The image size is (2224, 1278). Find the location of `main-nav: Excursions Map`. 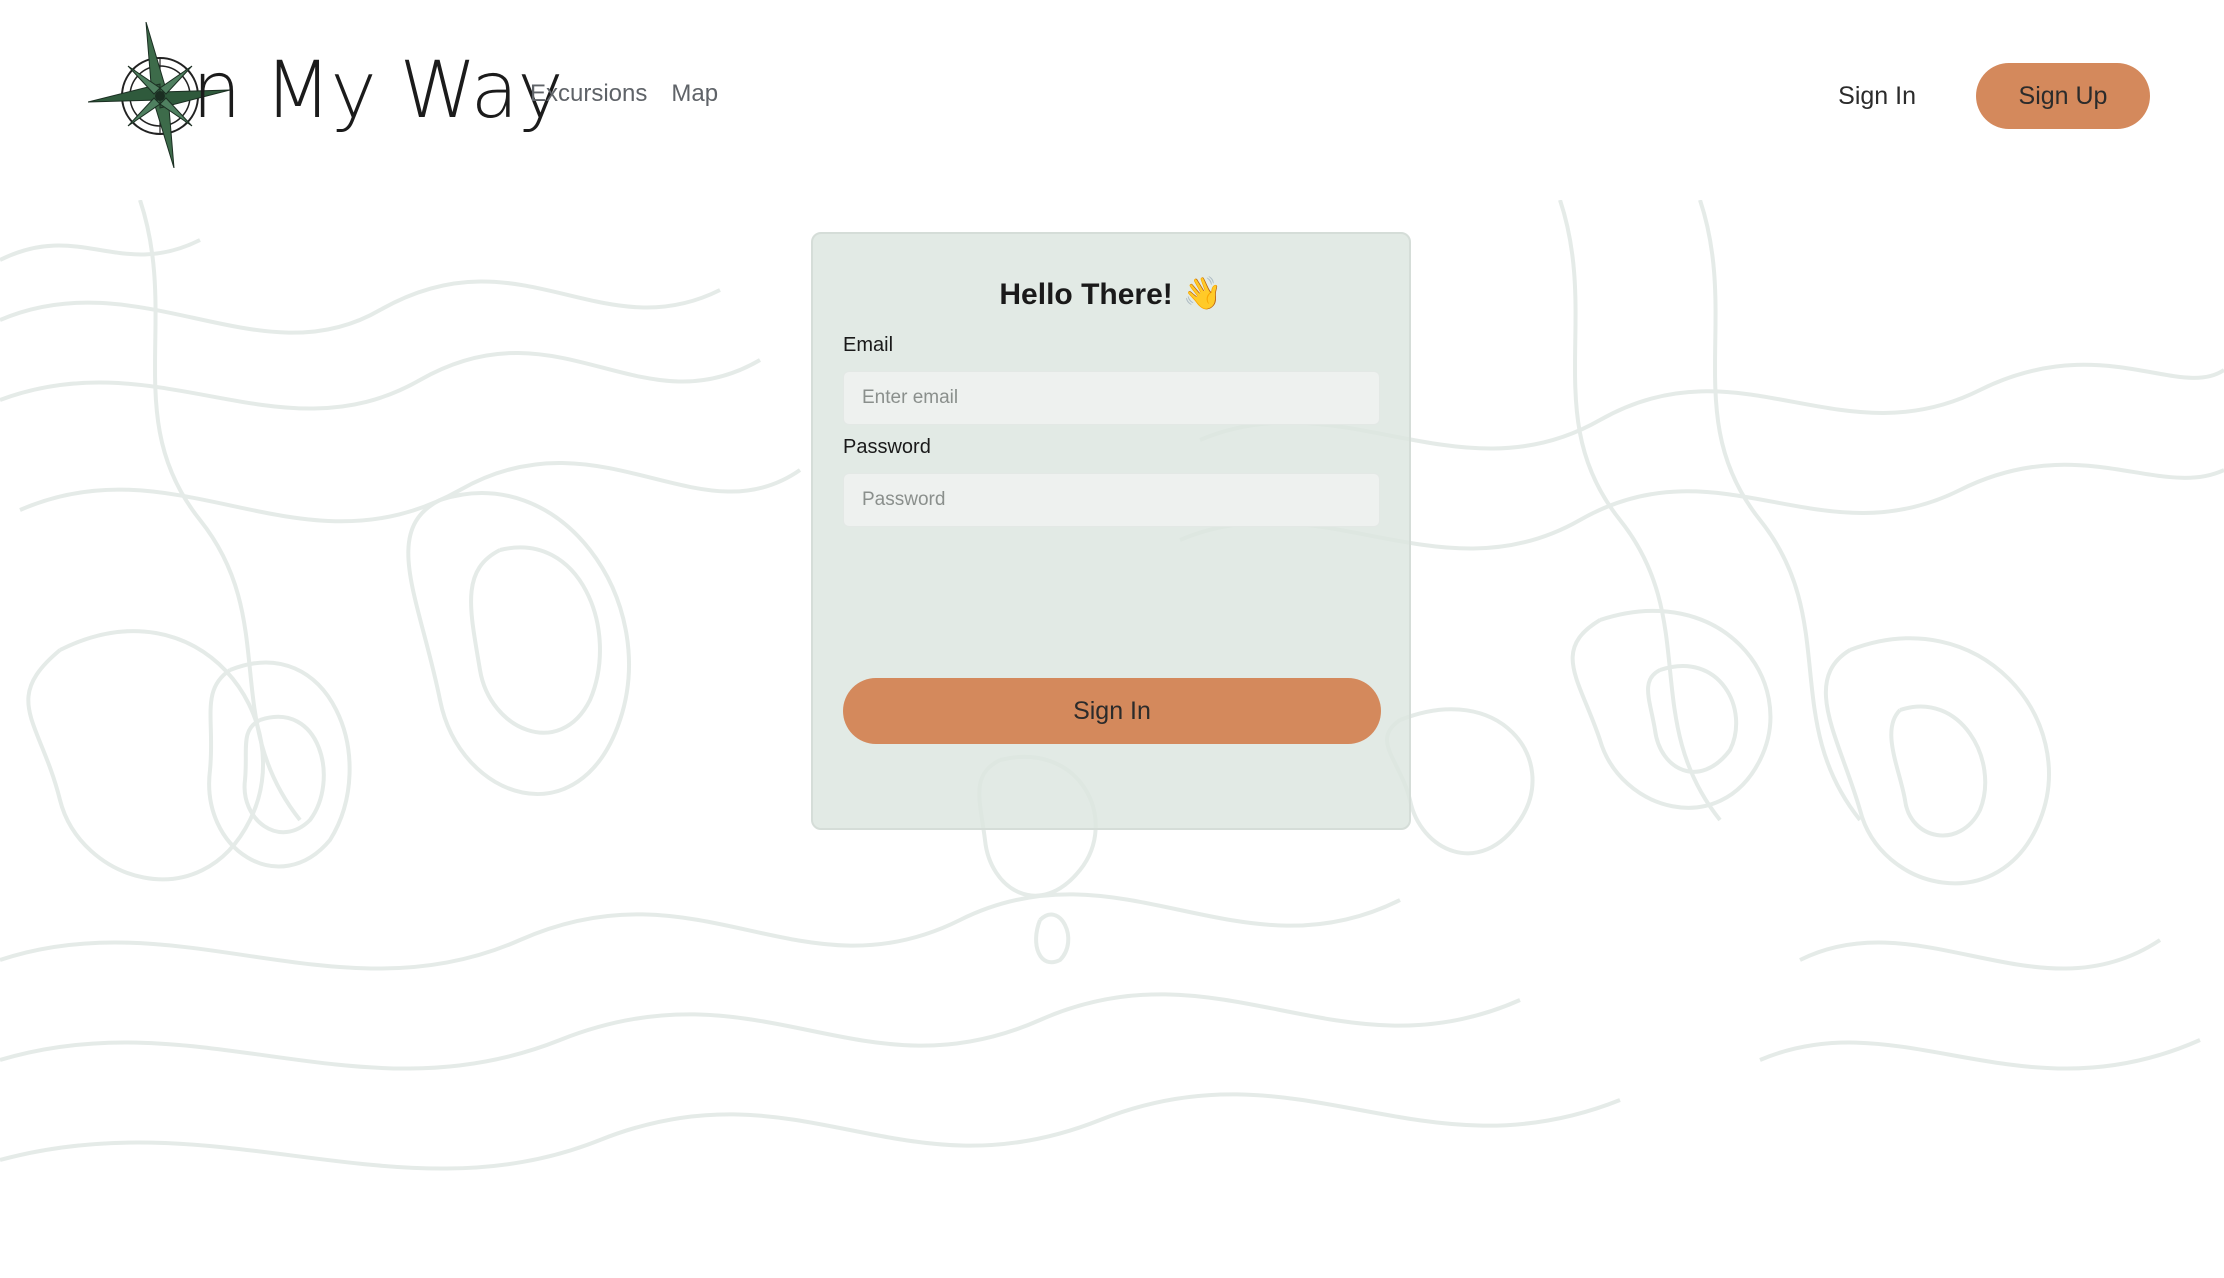

main-nav: Excursions Map is located at coordinates (624, 94).